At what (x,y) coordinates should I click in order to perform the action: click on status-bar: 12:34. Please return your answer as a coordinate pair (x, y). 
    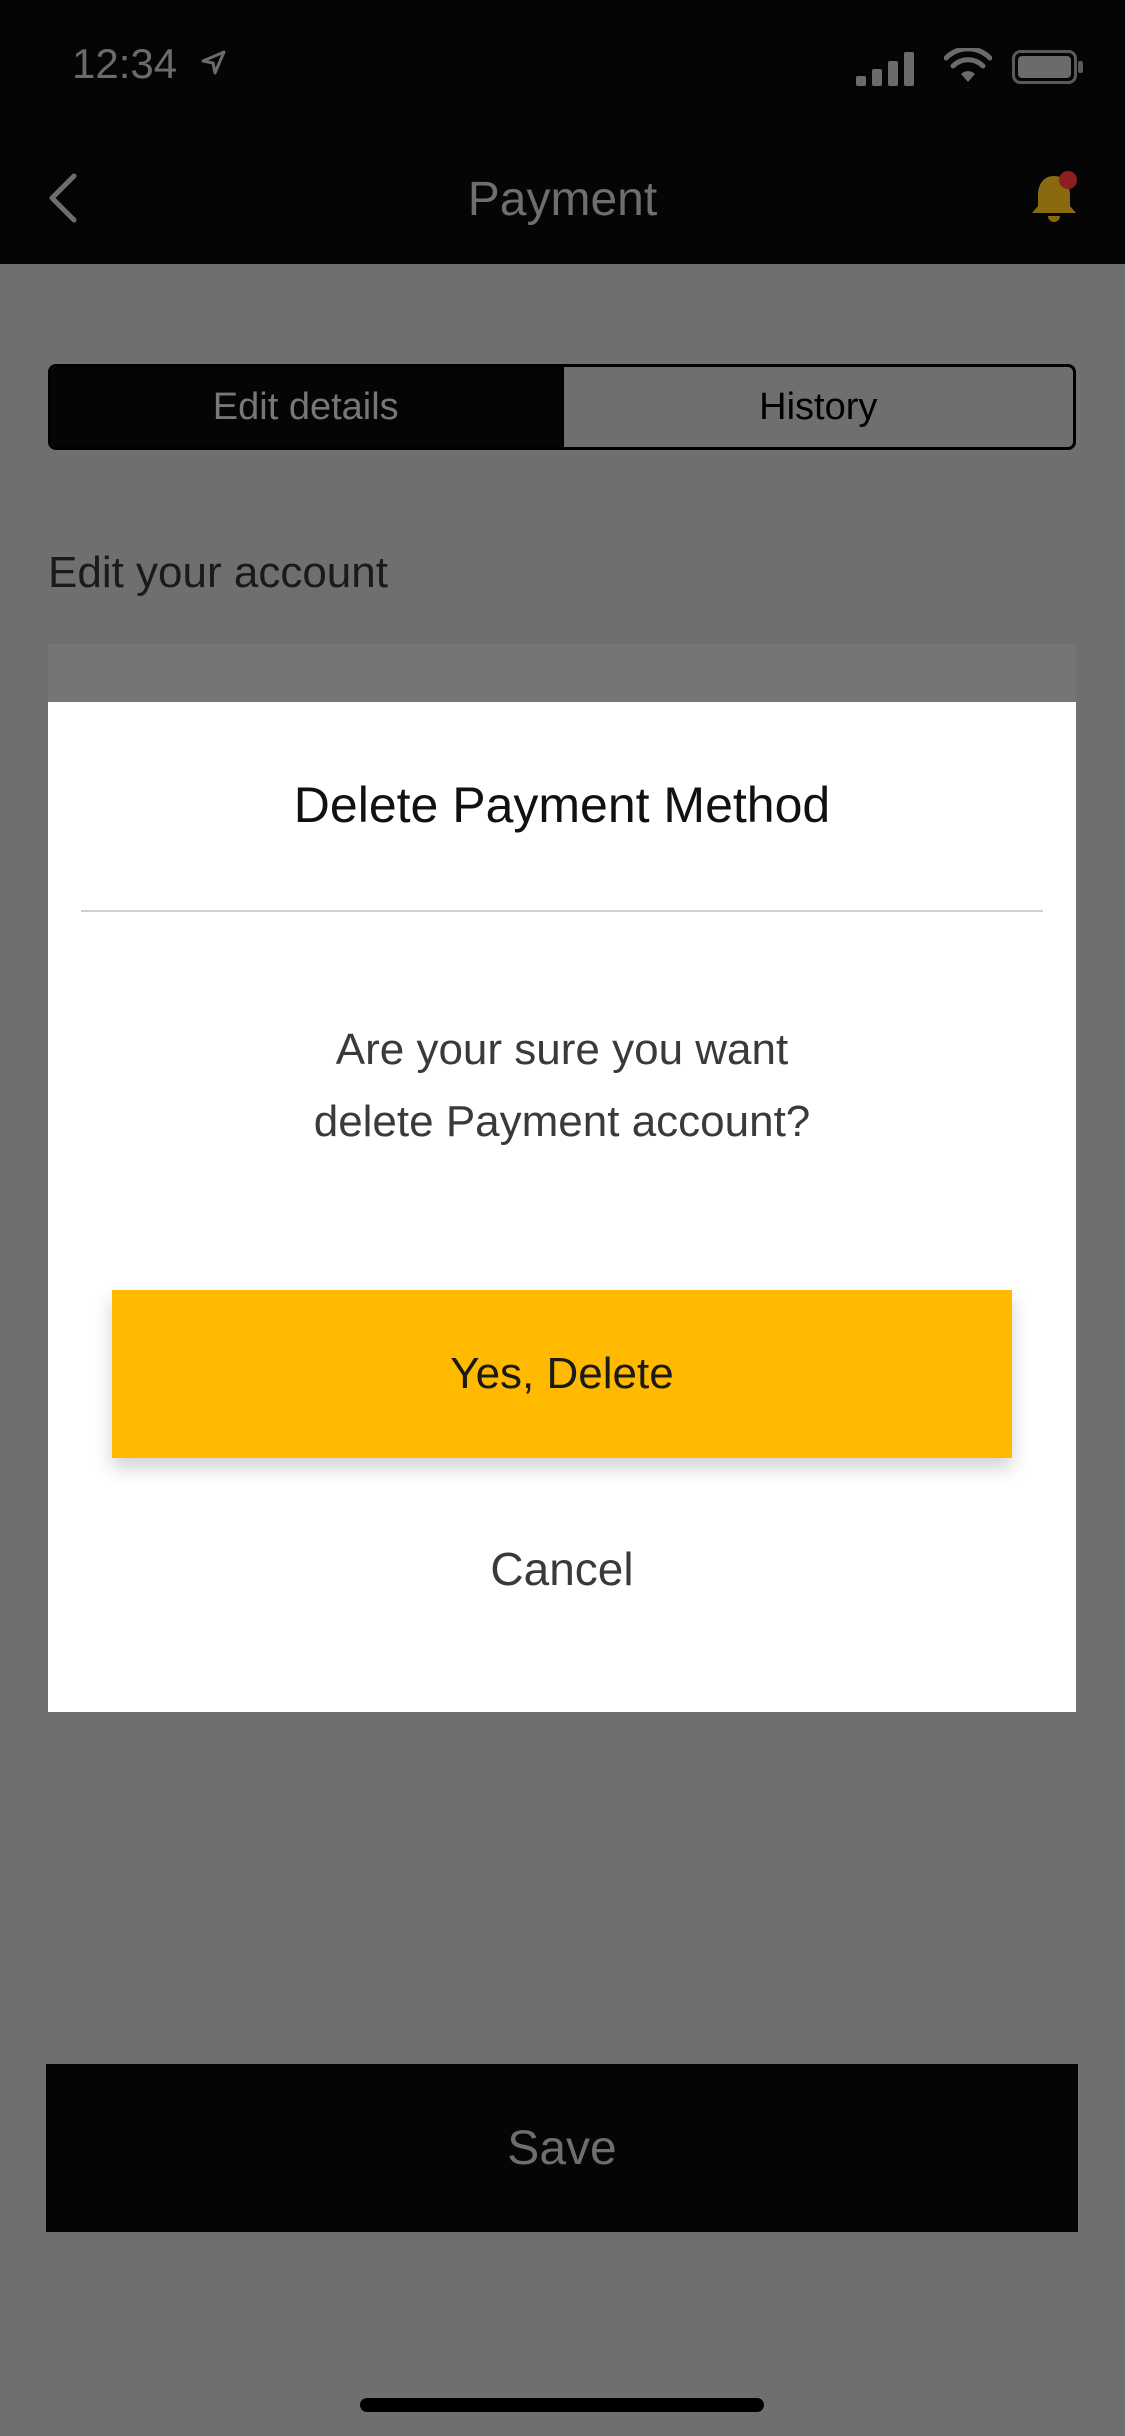
    Looking at the image, I should click on (562, 66).